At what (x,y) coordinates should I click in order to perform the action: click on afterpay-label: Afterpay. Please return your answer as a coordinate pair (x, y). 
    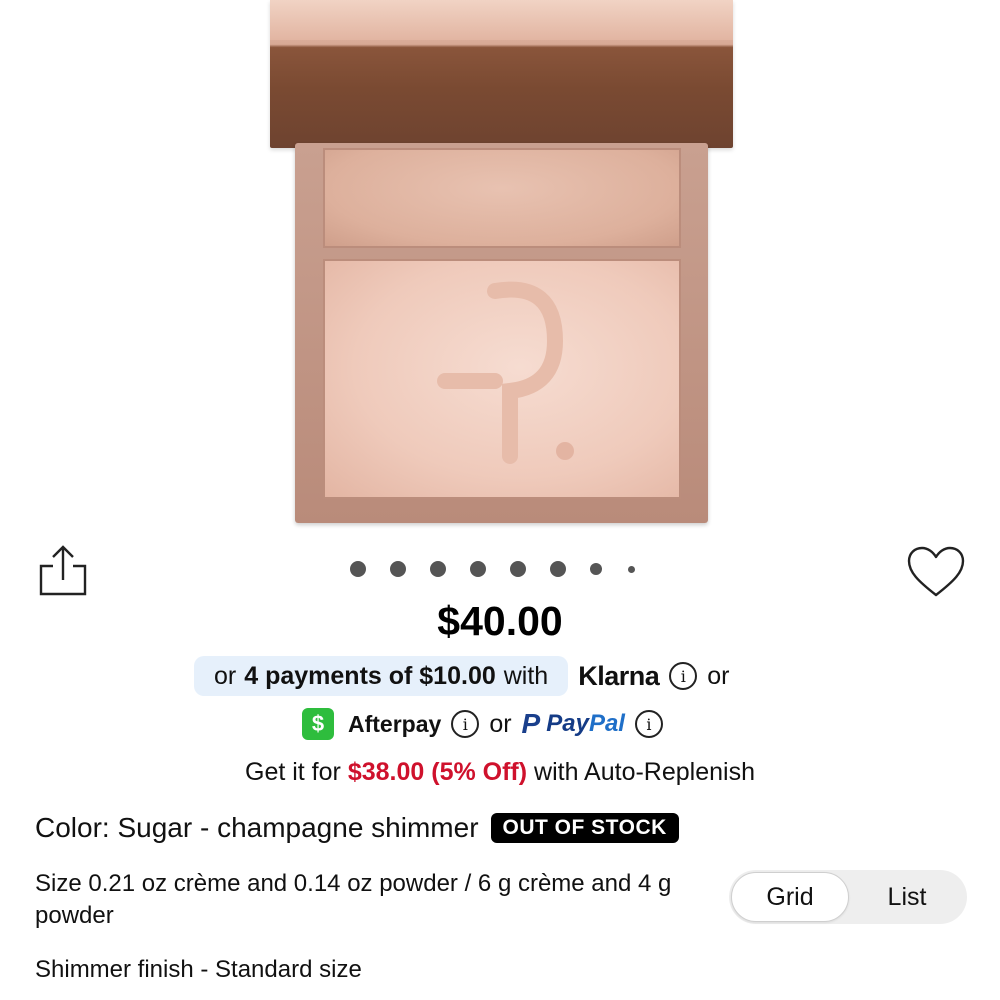
    Looking at the image, I should click on (395, 723).